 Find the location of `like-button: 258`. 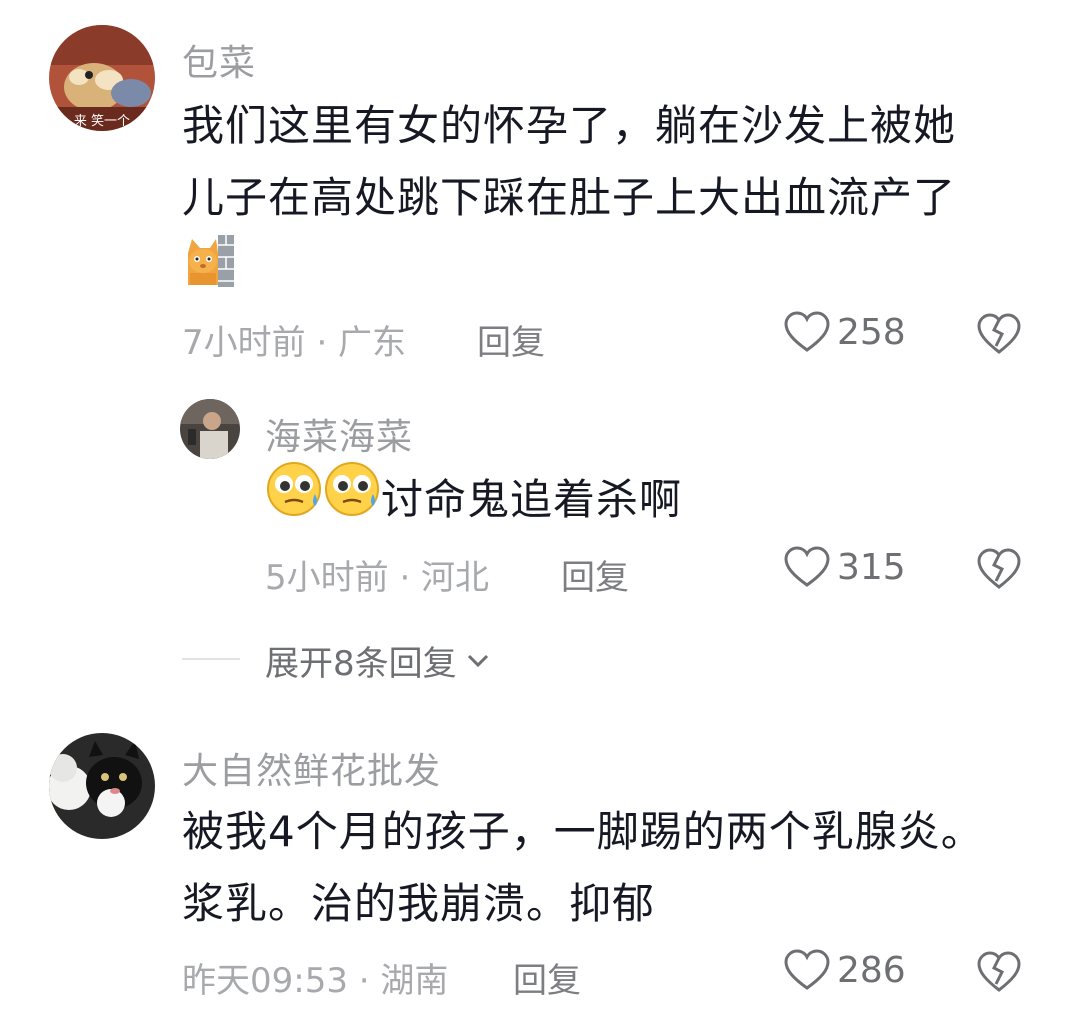

like-button: 258 is located at coordinates (844, 332).